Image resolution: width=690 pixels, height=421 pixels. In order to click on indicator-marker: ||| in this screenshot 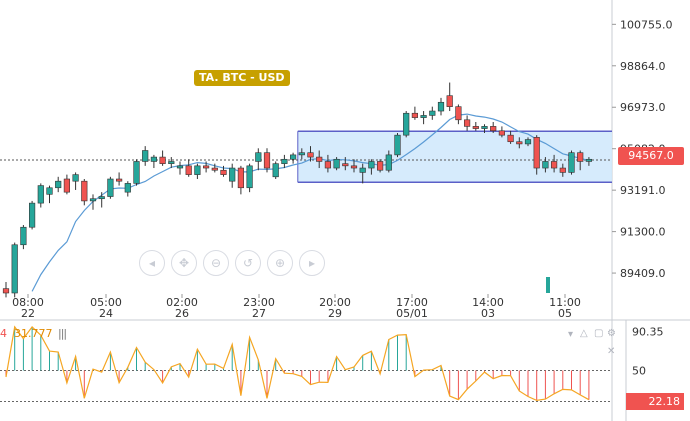, I will do `click(62, 333)`.